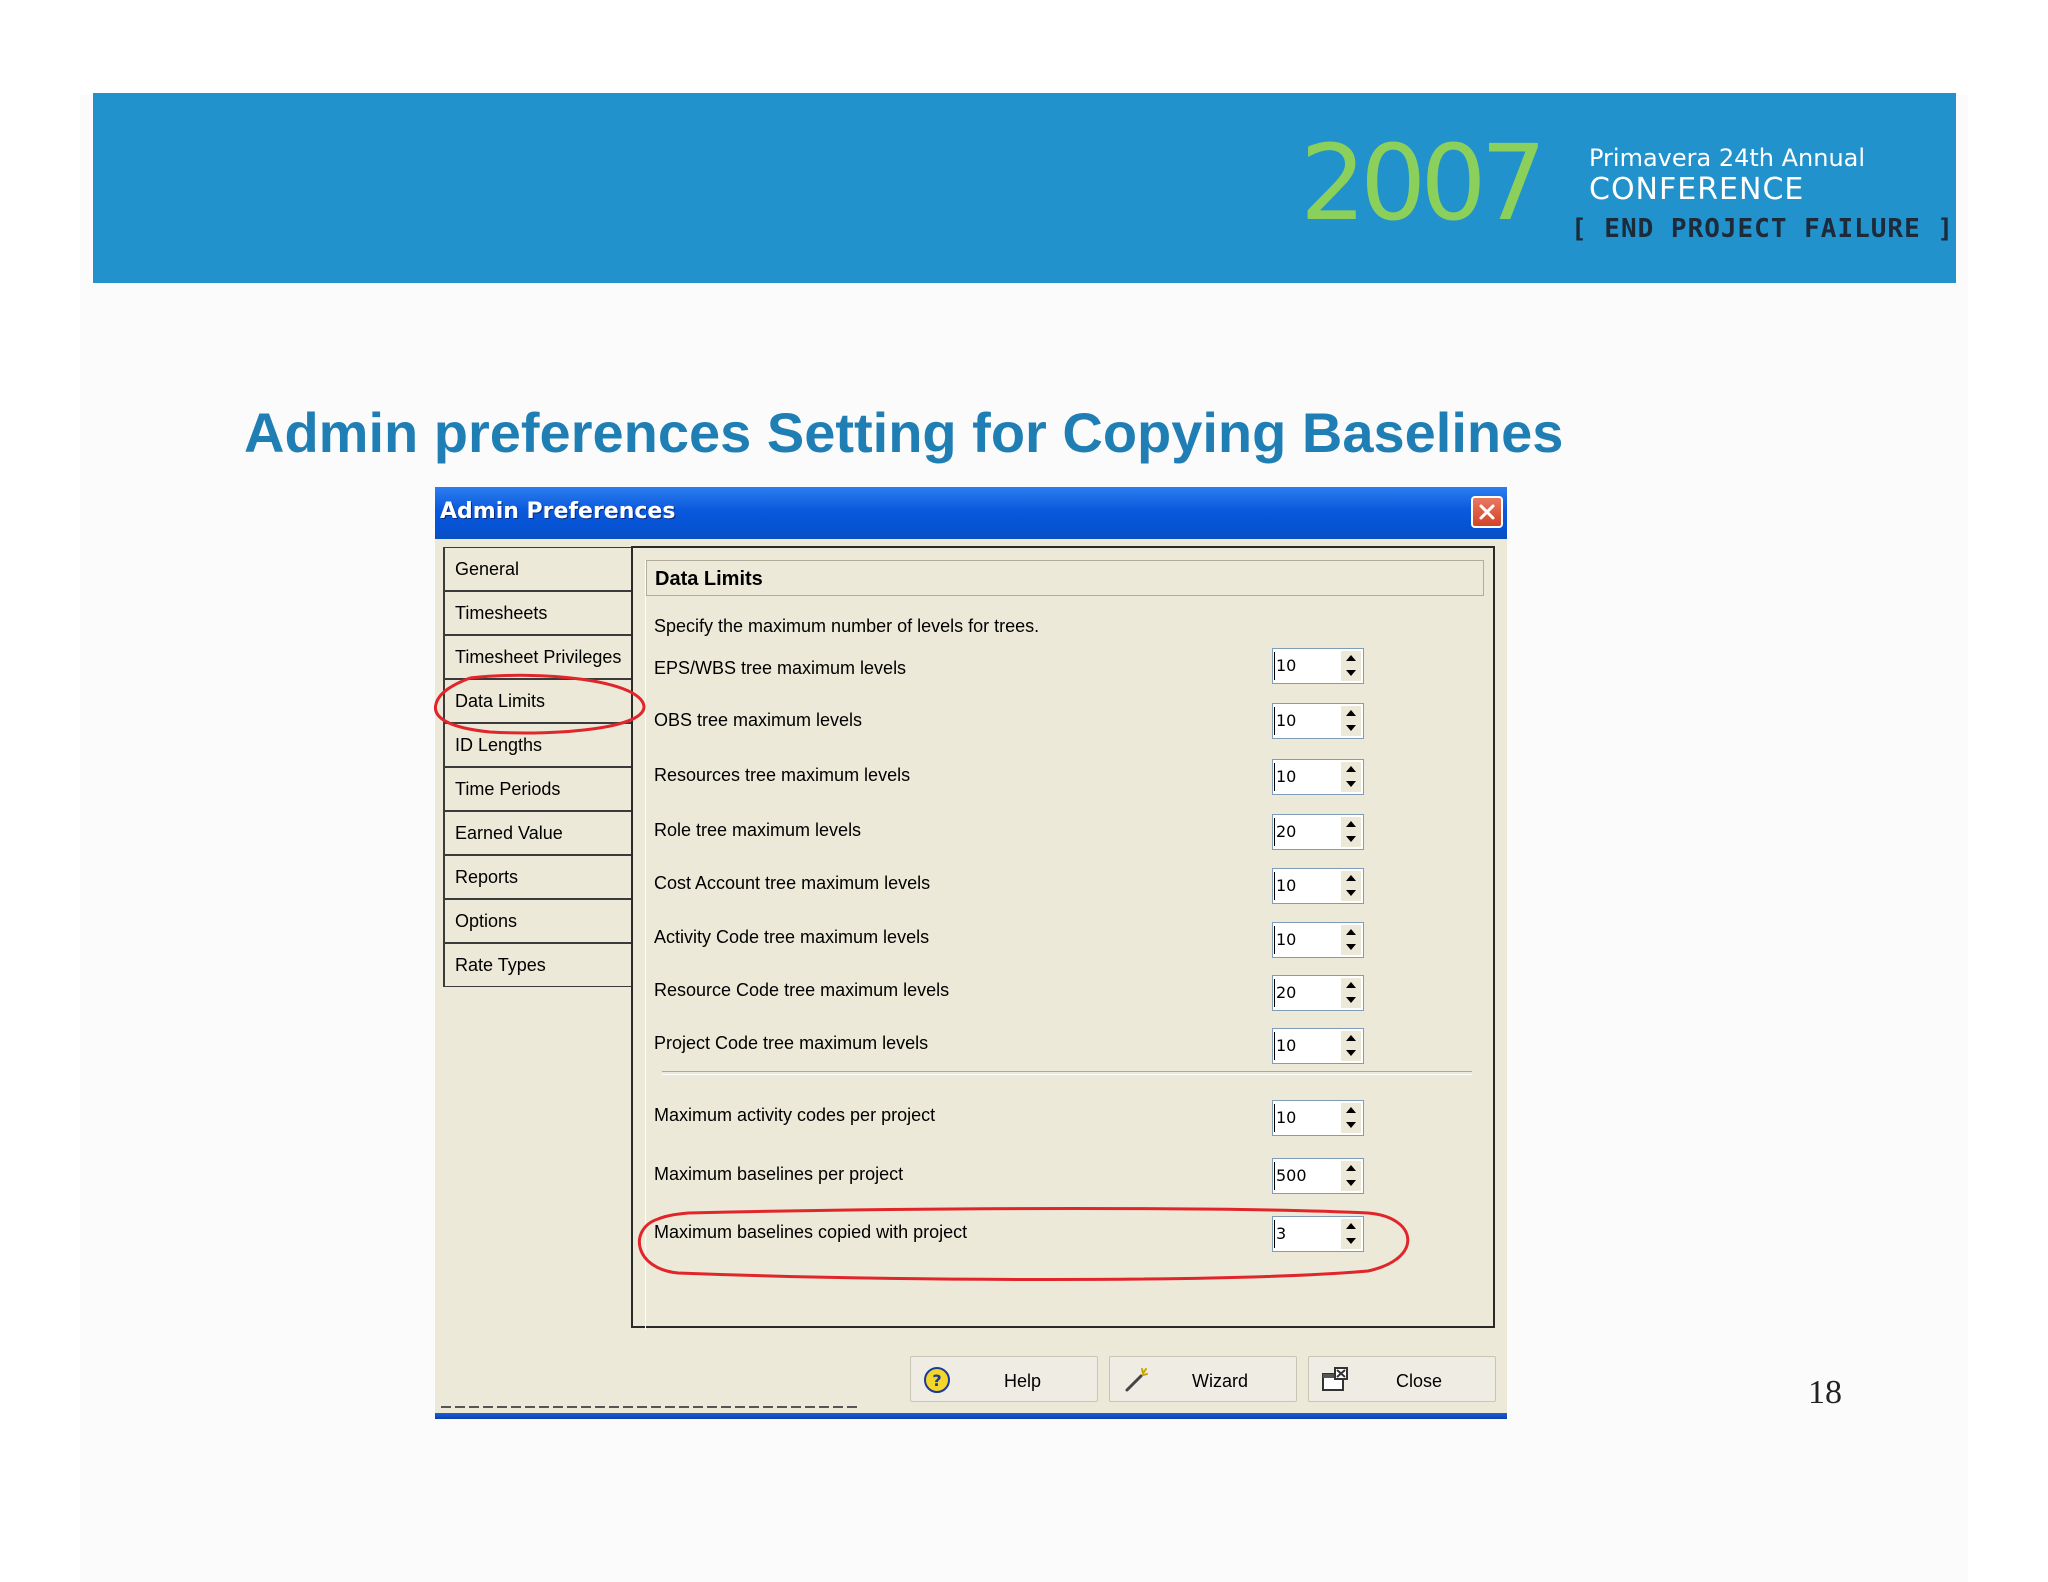  What do you see at coordinates (1318, 832) in the screenshot?
I see `role-levels-spinner: 20` at bounding box center [1318, 832].